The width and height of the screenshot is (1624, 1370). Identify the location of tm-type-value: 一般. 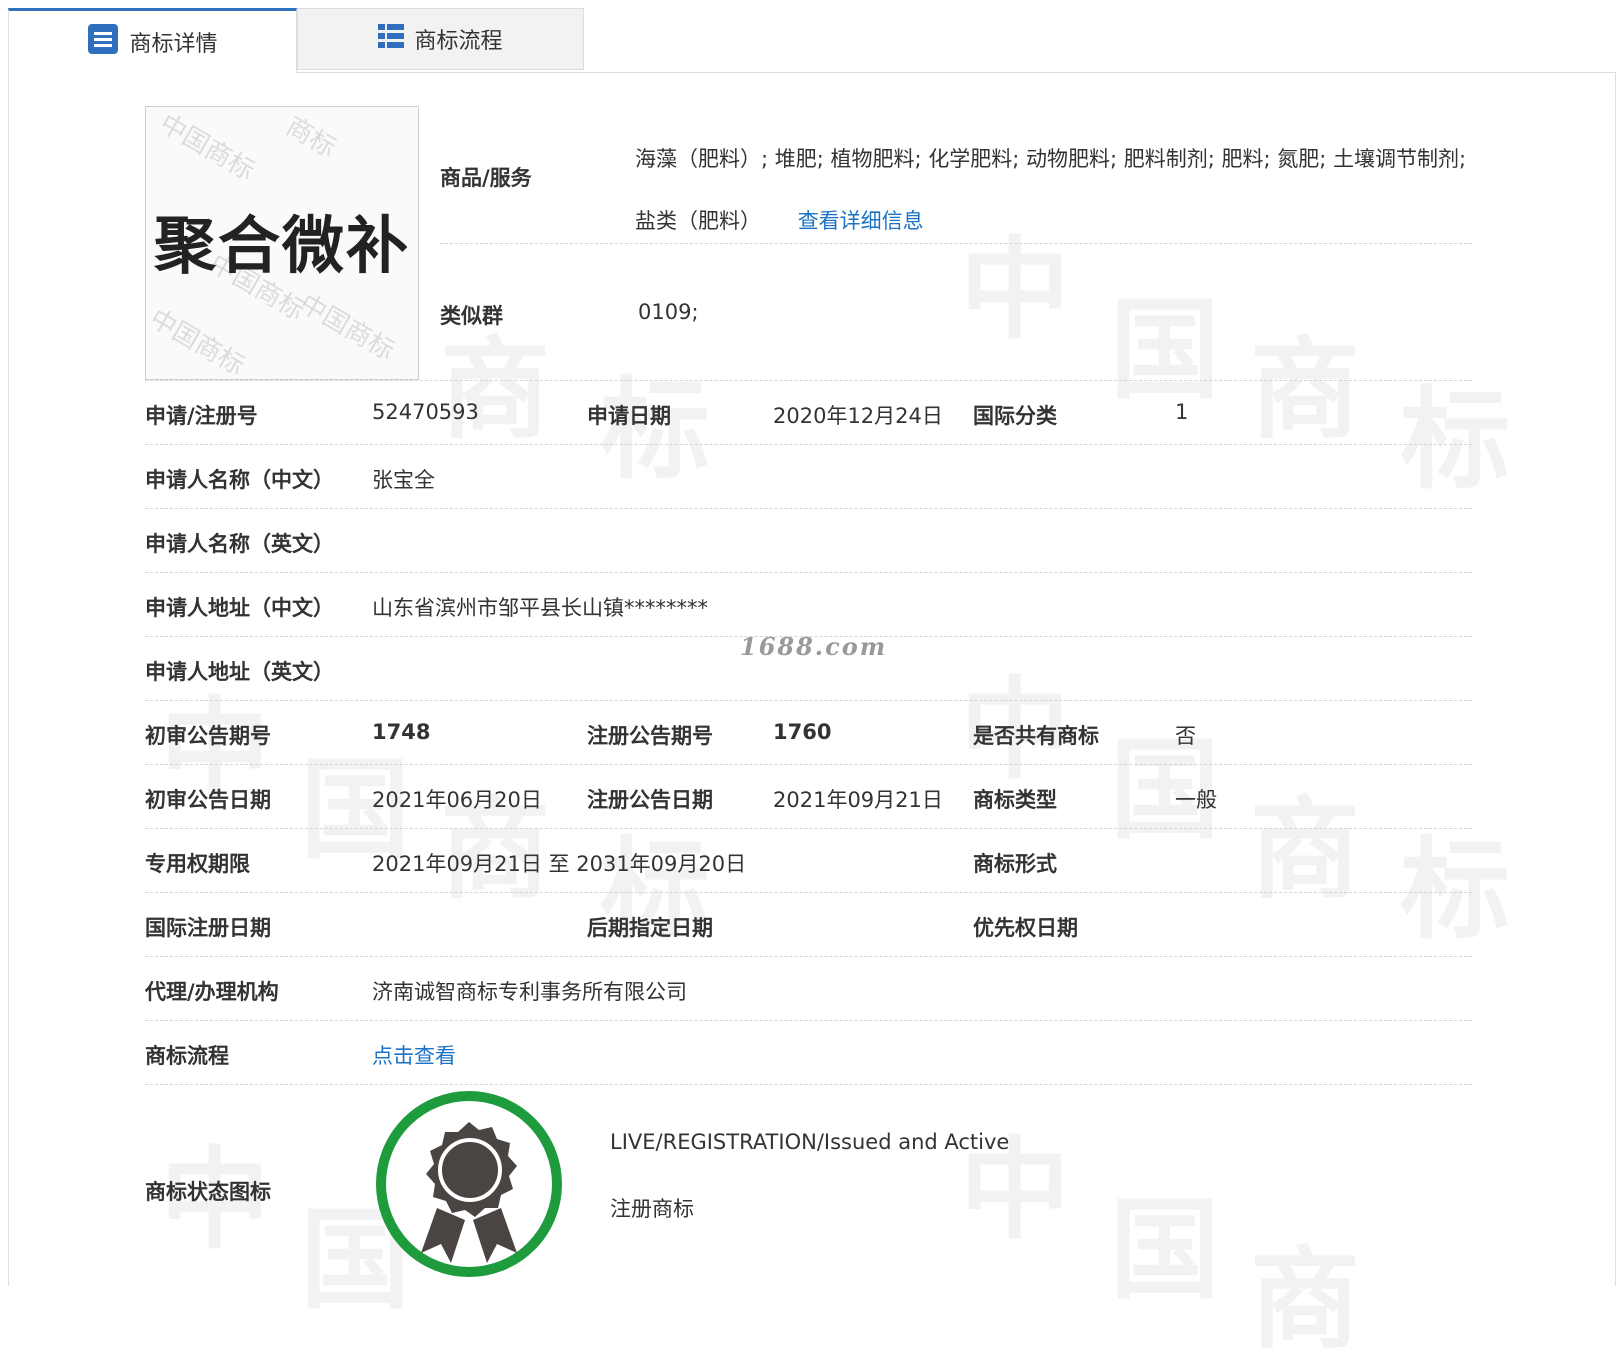
(1196, 800).